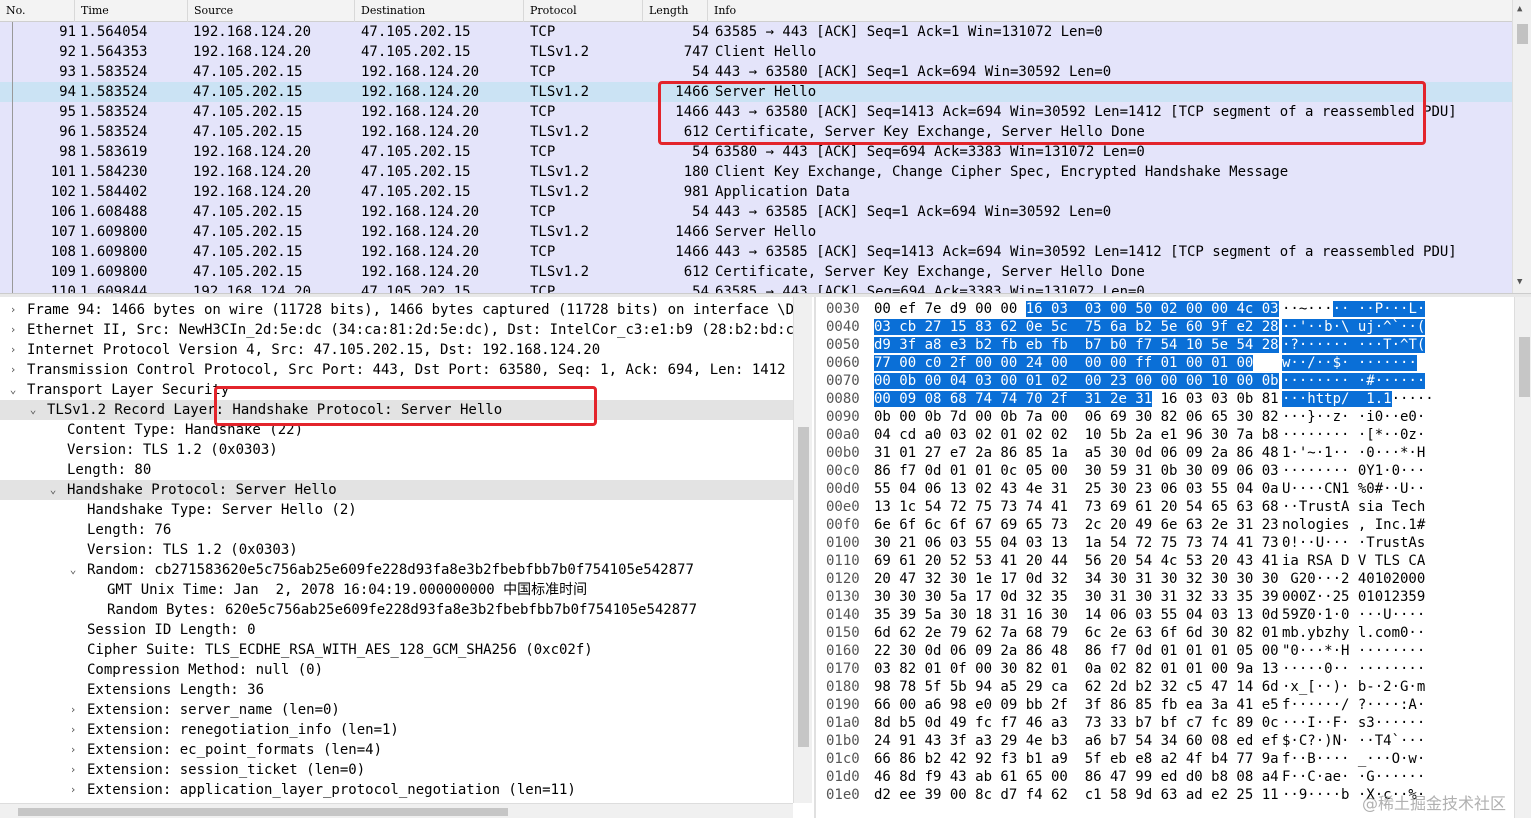 The height and width of the screenshot is (818, 1531). What do you see at coordinates (396, 670) in the screenshot?
I see `detail-tree-item: Compression Method: null (0)` at bounding box center [396, 670].